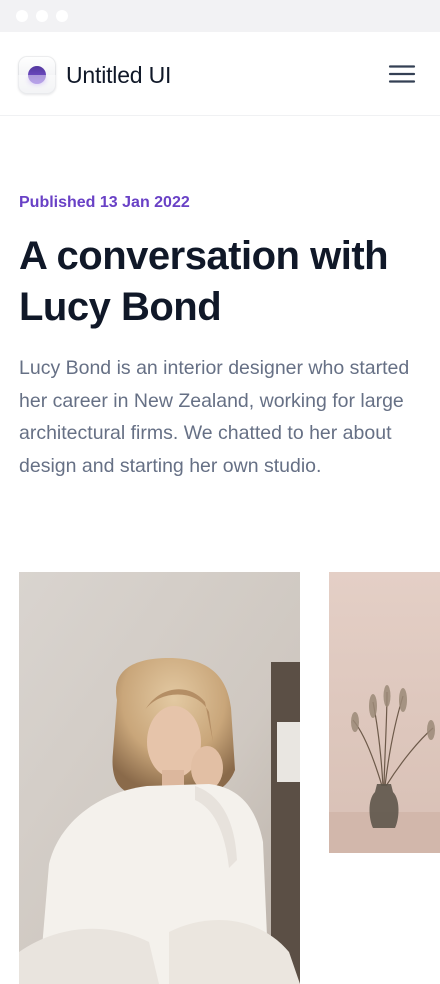 This screenshot has height=984, width=440. Describe the element at coordinates (118, 75) in the screenshot. I see `brand-name: Untitled UI` at that location.